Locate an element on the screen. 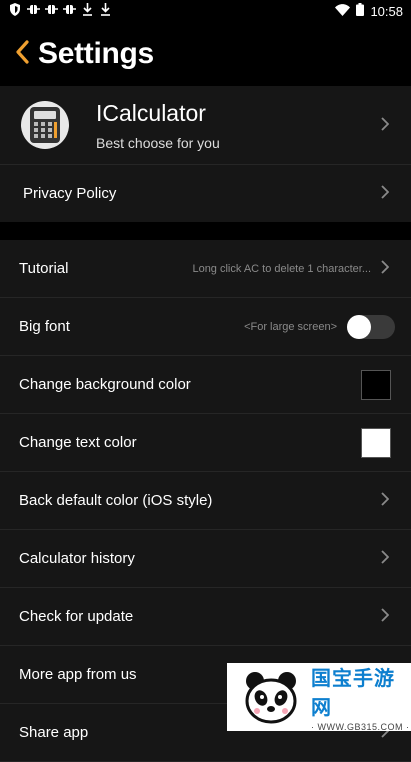  setting-row-default-color: Back default color (iOS style) is located at coordinates (205, 501).